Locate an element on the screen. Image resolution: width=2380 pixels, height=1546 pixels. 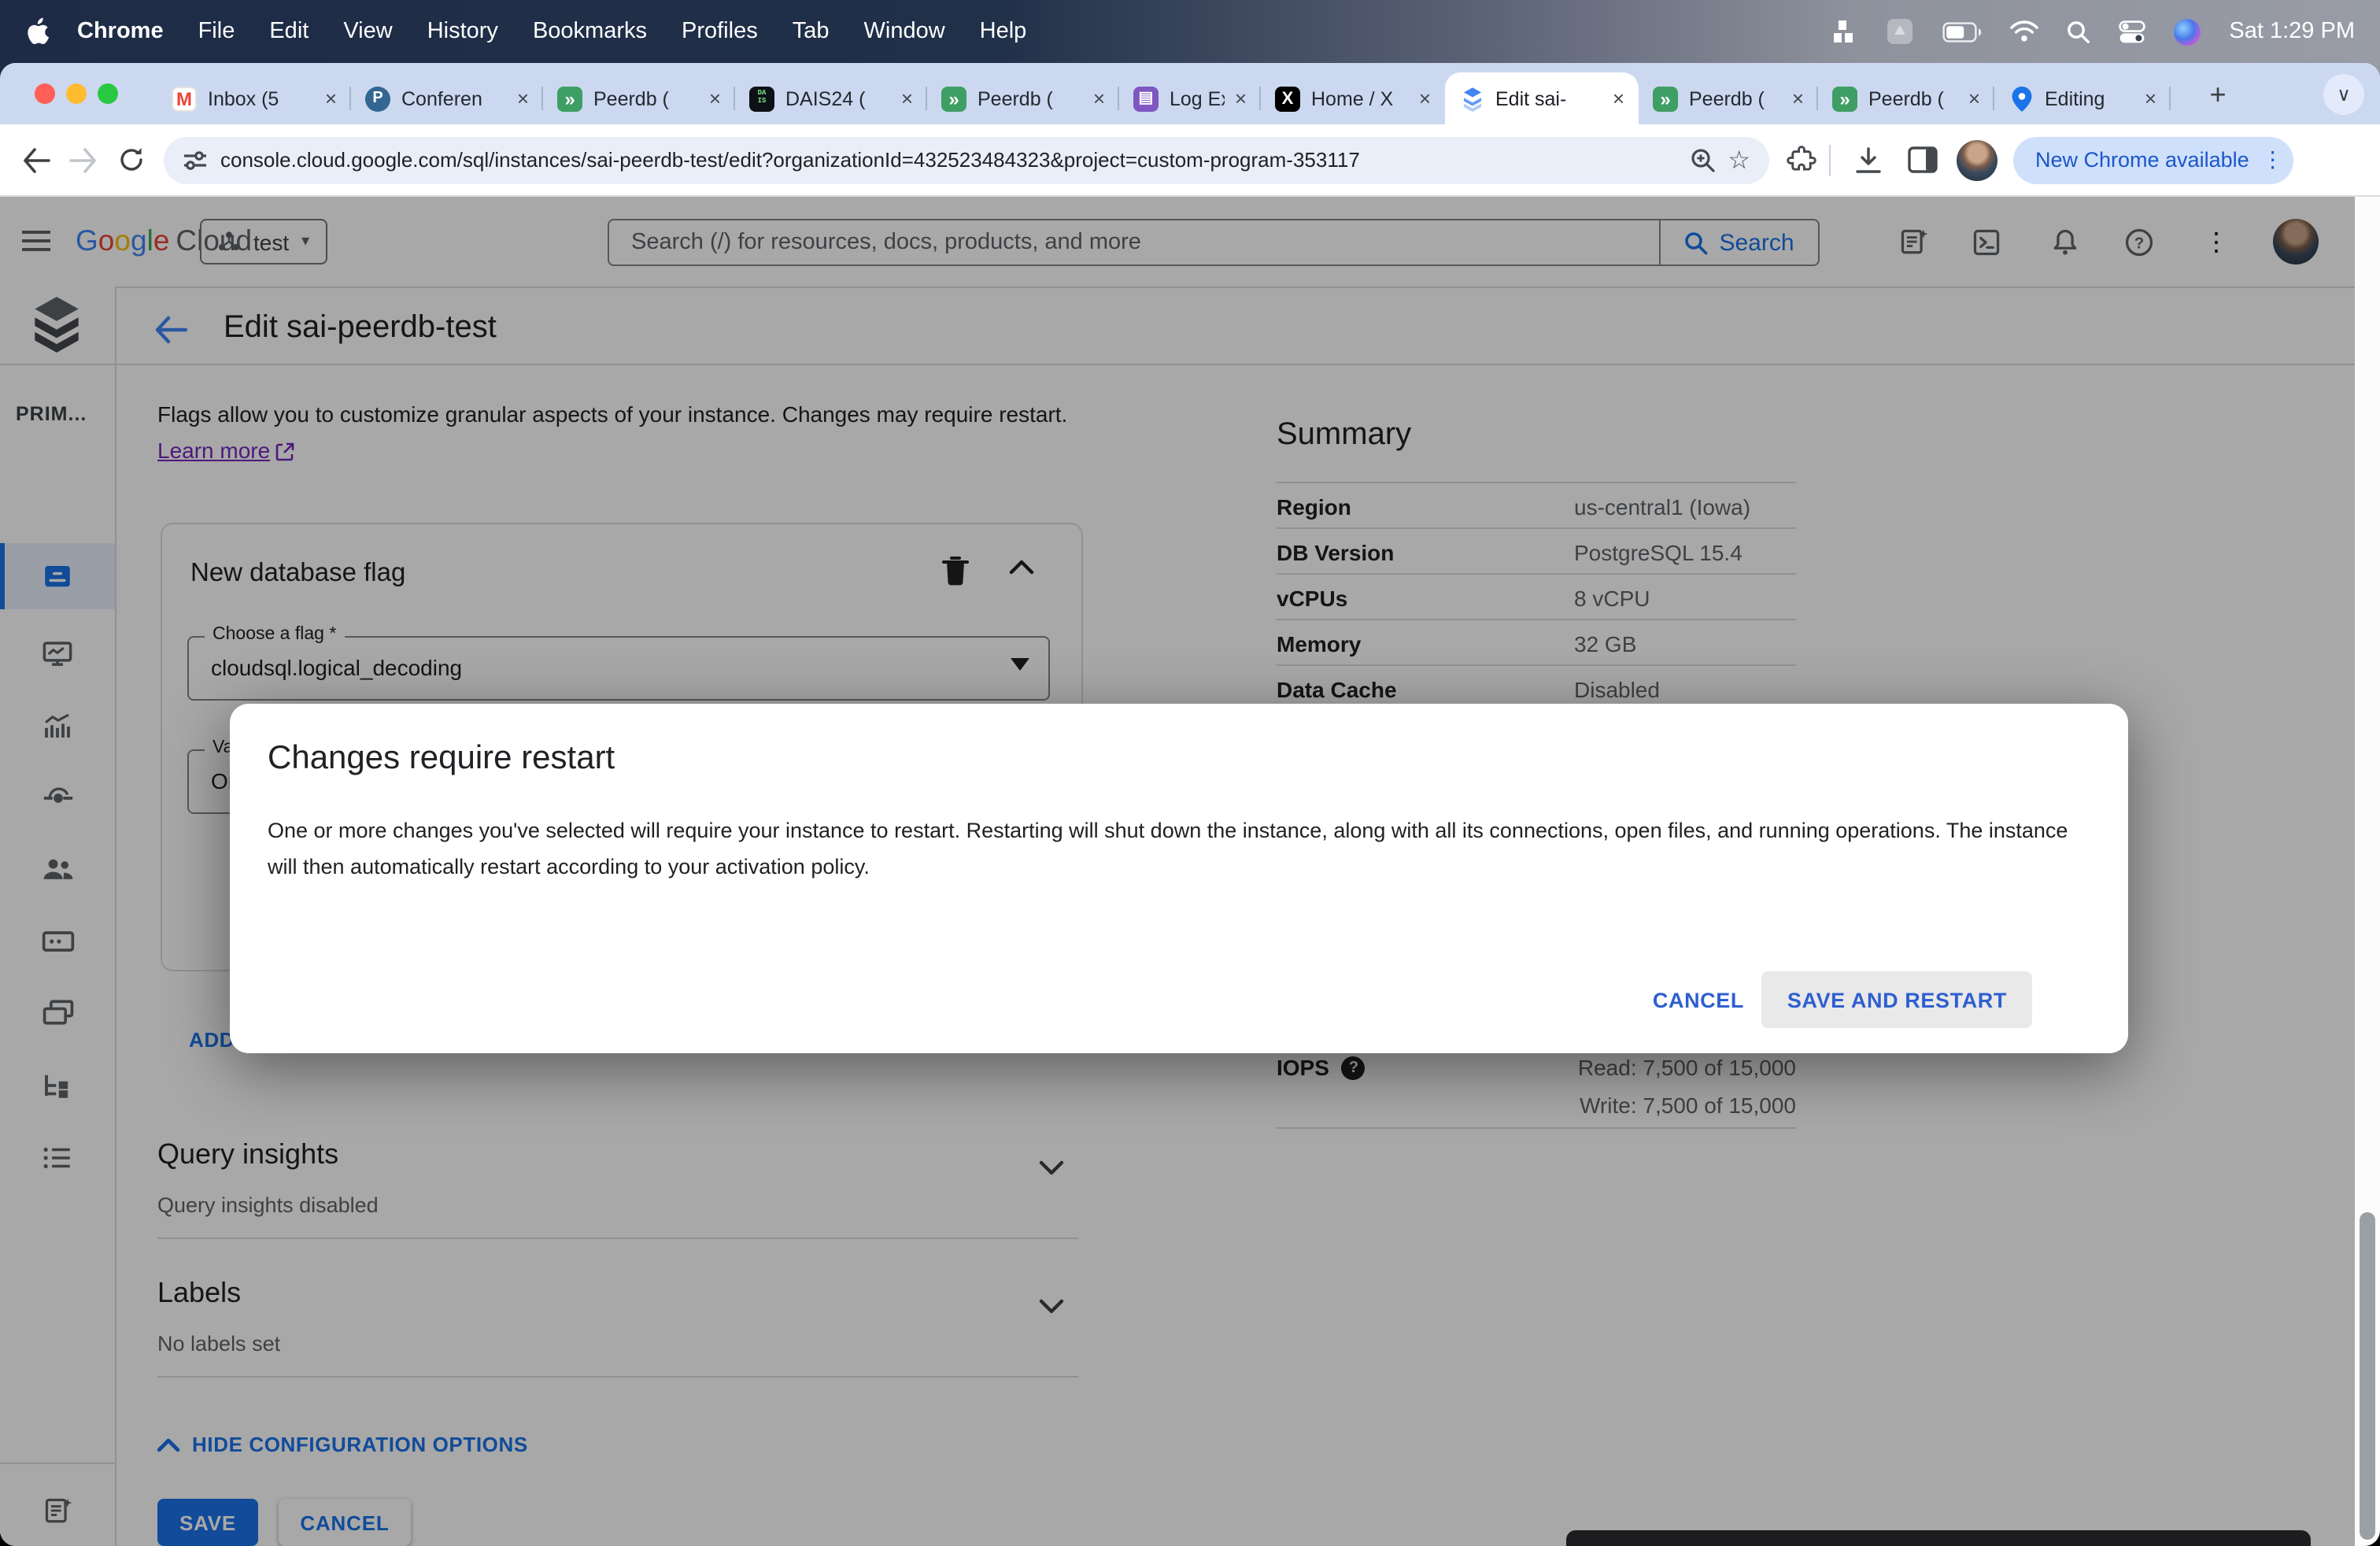
tab-overflow-chevron: ∨ is located at coordinates (2343, 95).